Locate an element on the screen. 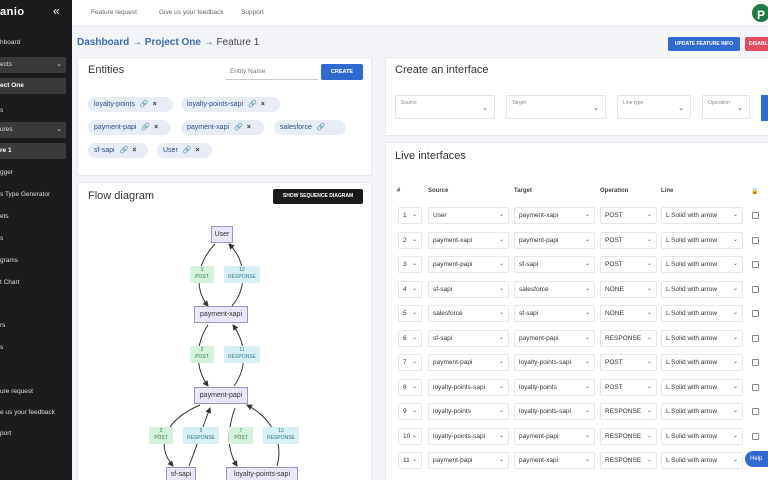 Image resolution: width=768 pixels, height=480 pixels. sidebar-item-projects: ects ⌄ is located at coordinates (33, 65).